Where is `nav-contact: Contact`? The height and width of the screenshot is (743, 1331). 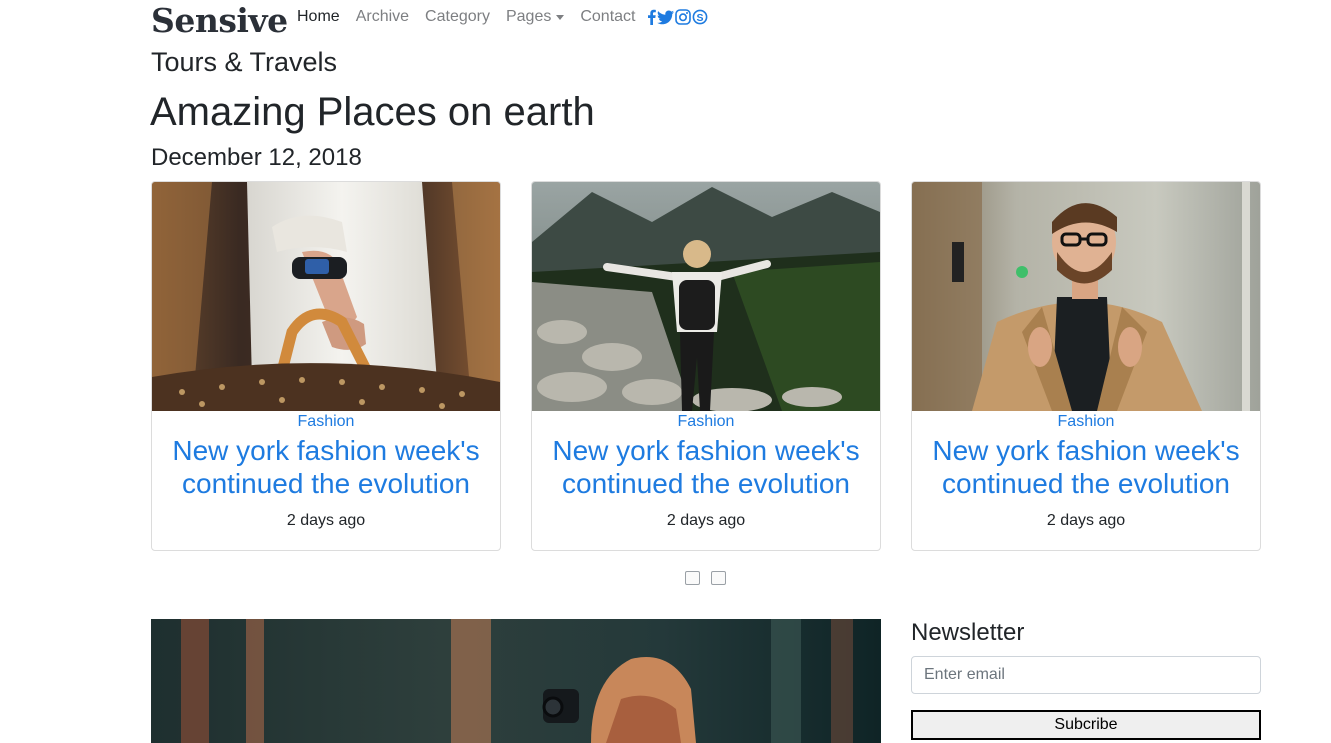
nav-contact: Contact is located at coordinates (607, 17).